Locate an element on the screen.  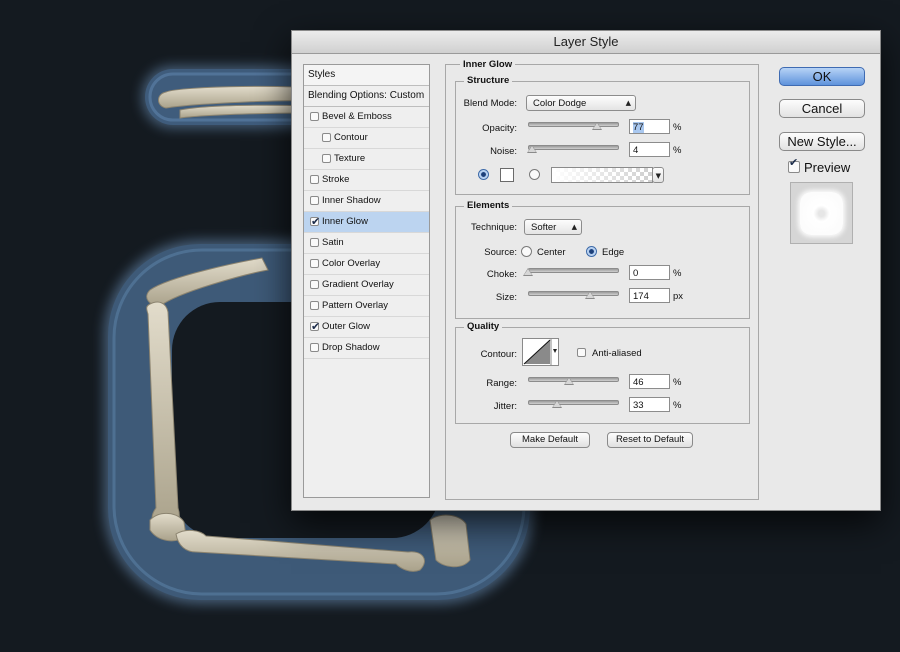
opacity-slider-track is located at coordinates (573, 124).